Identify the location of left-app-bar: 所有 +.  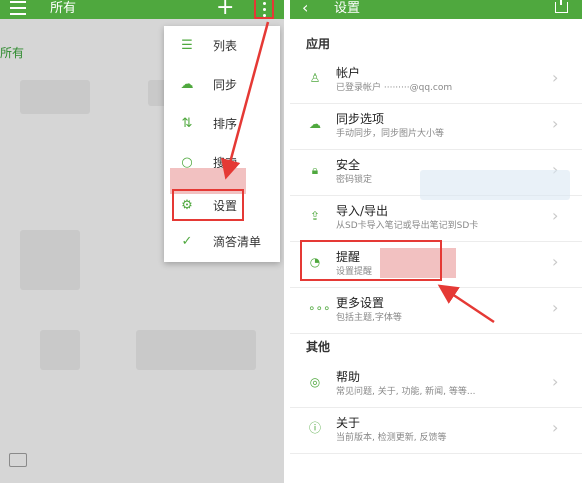
(142, 9).